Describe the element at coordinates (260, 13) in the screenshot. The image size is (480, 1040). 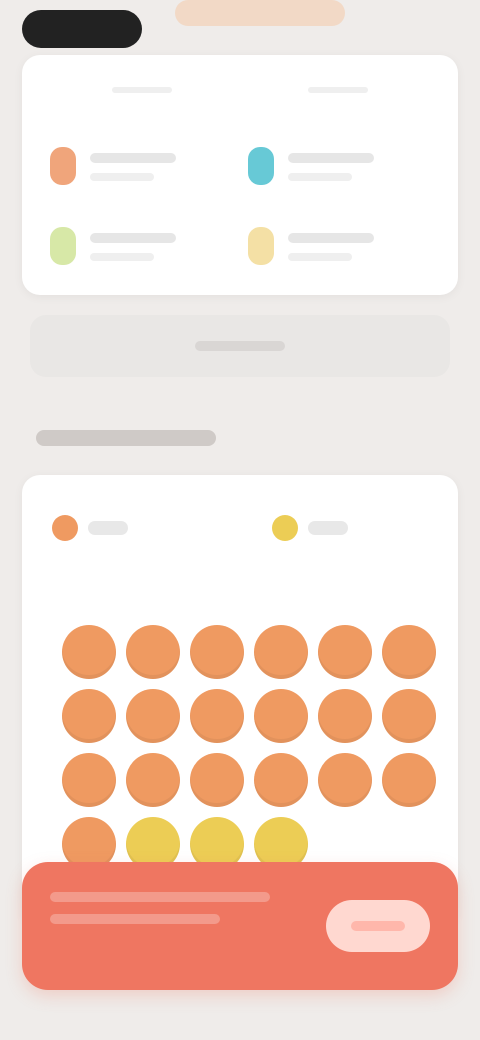
I see `top-banner` at that location.